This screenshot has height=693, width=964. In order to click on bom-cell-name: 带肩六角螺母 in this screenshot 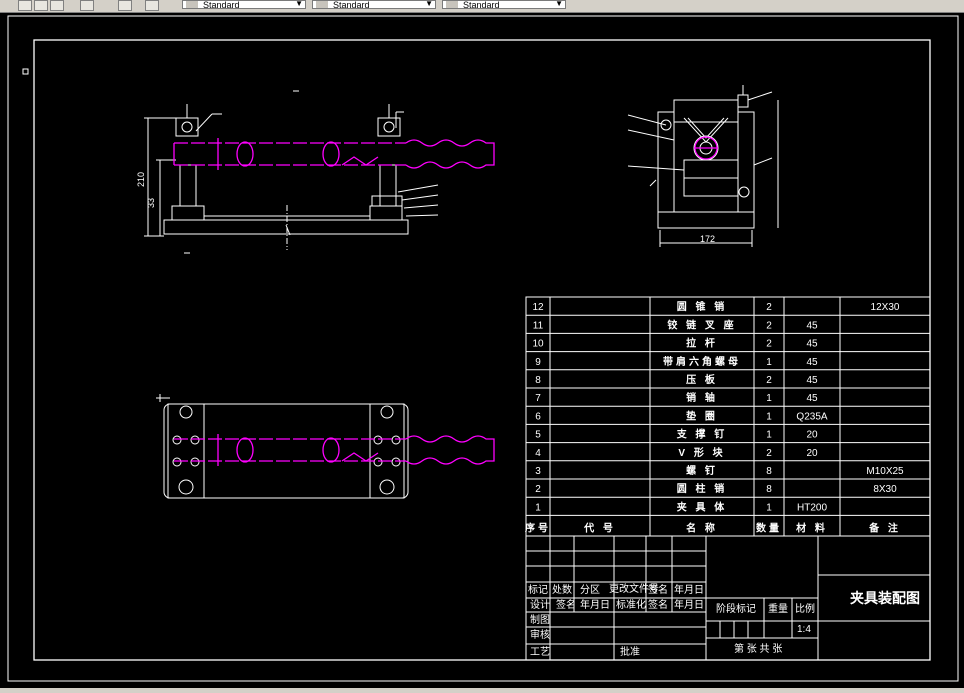, I will do `click(702, 361)`.